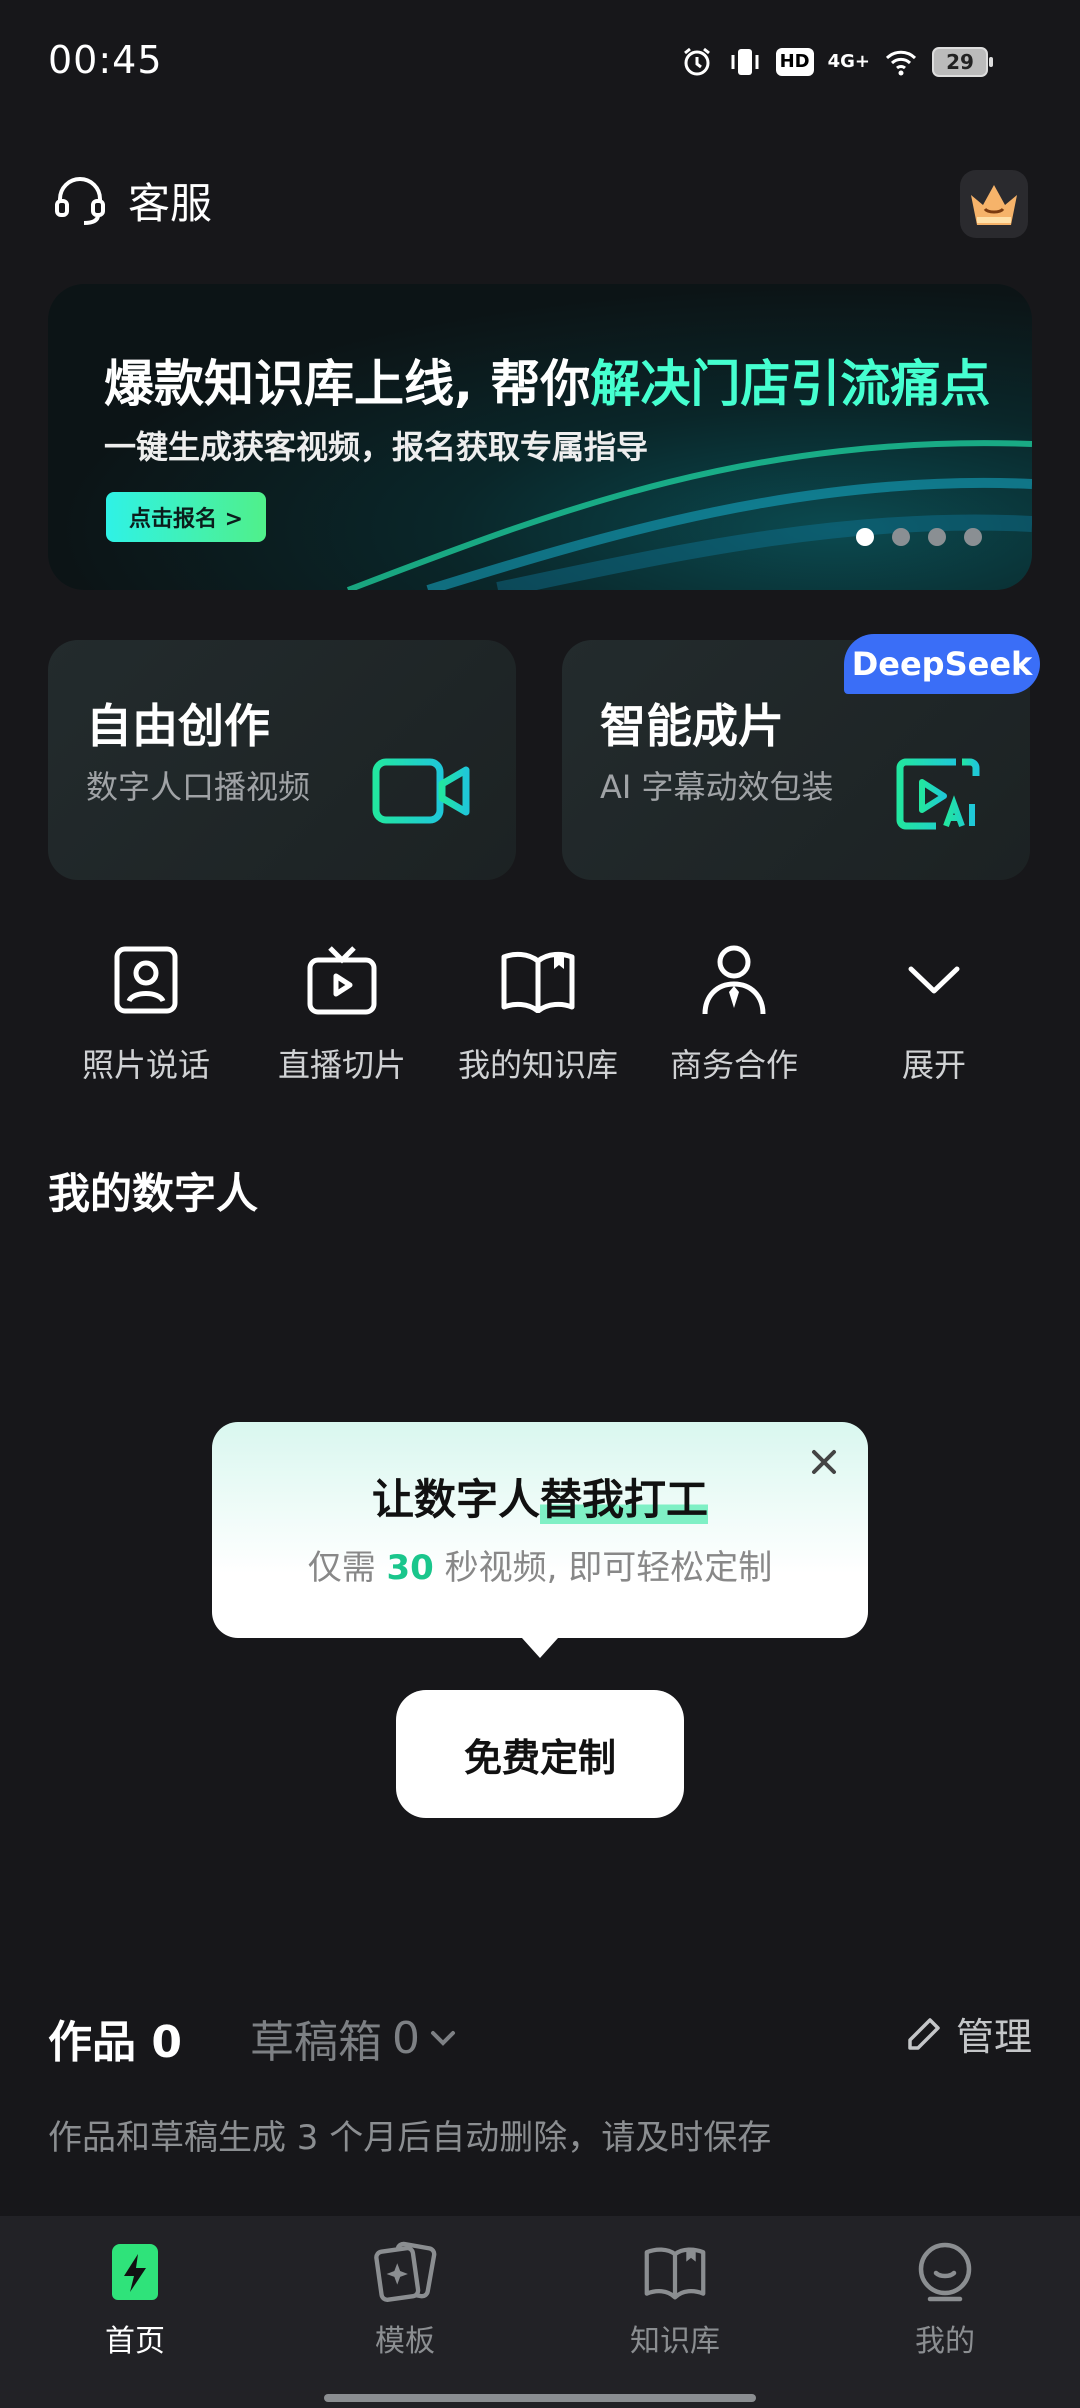 The image size is (1080, 2408). Describe the element at coordinates (934, 1013) in the screenshot. I see `quick-action-expand: 展开` at that location.